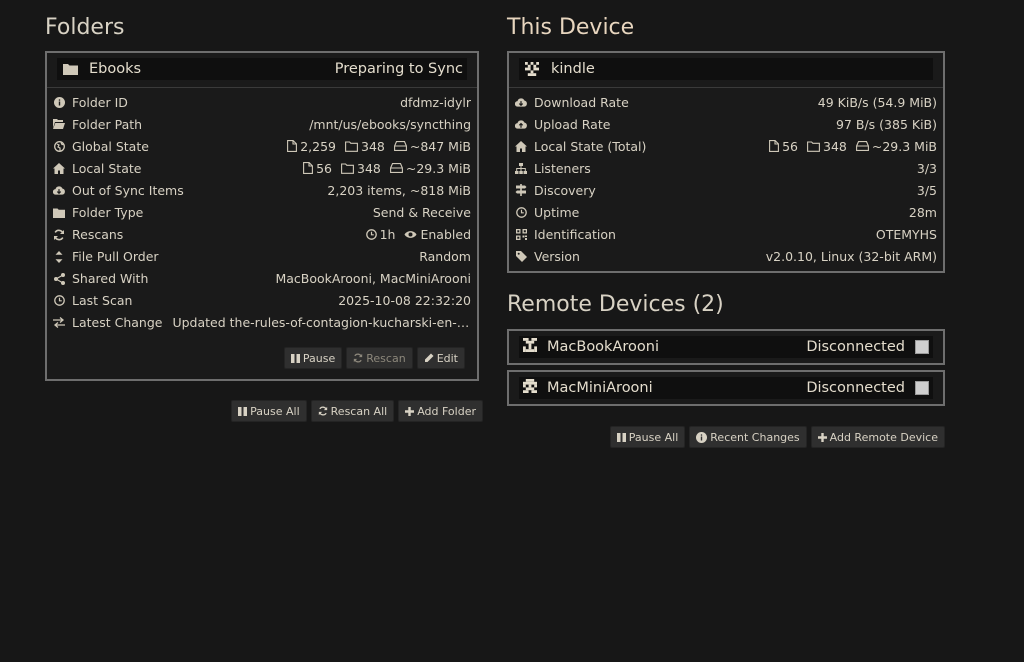  Describe the element at coordinates (521, 124) in the screenshot. I see `cloud-upload-icon` at that location.